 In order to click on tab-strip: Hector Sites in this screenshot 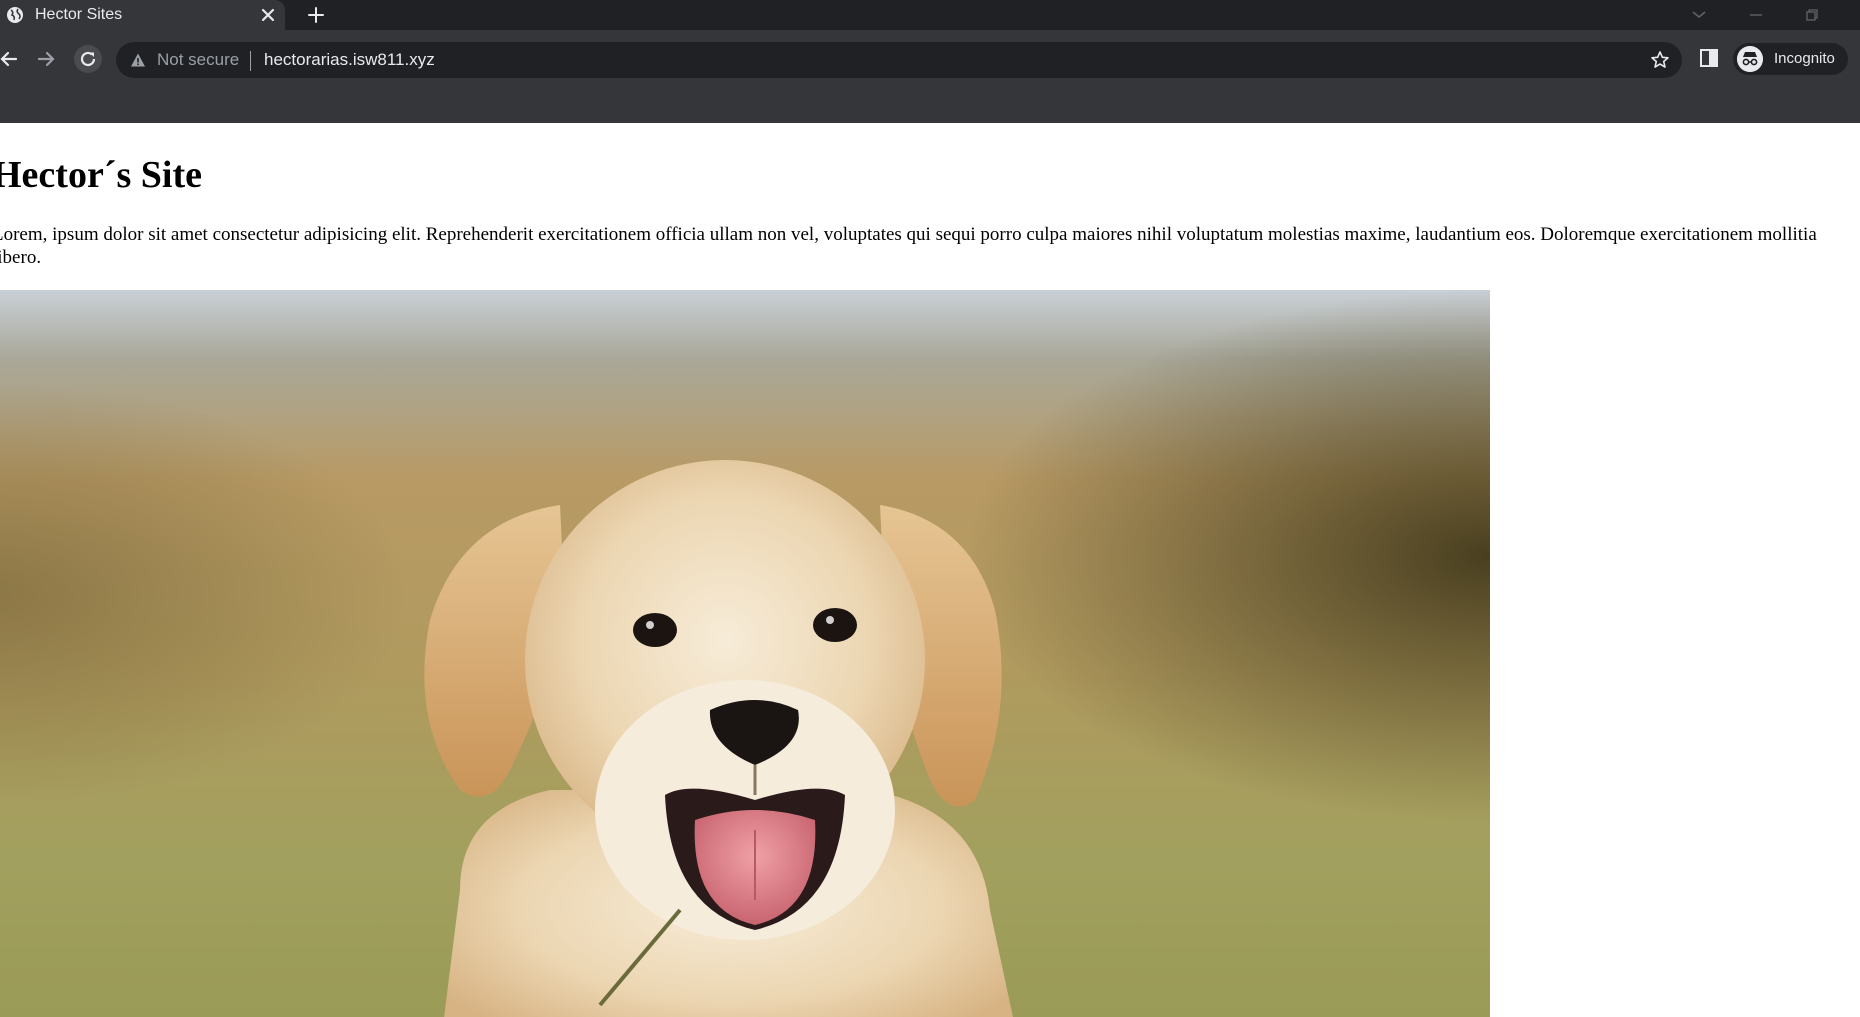, I will do `click(930, 15)`.